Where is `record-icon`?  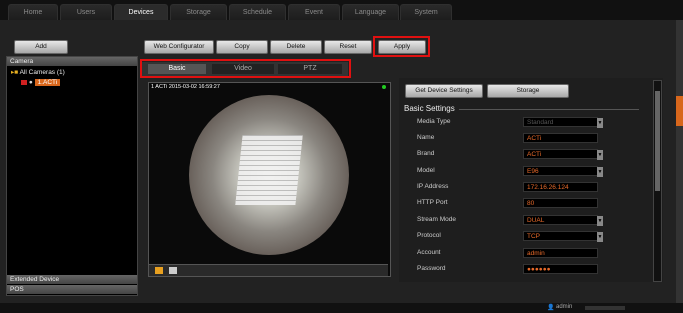
record-icon is located at coordinates (159, 270).